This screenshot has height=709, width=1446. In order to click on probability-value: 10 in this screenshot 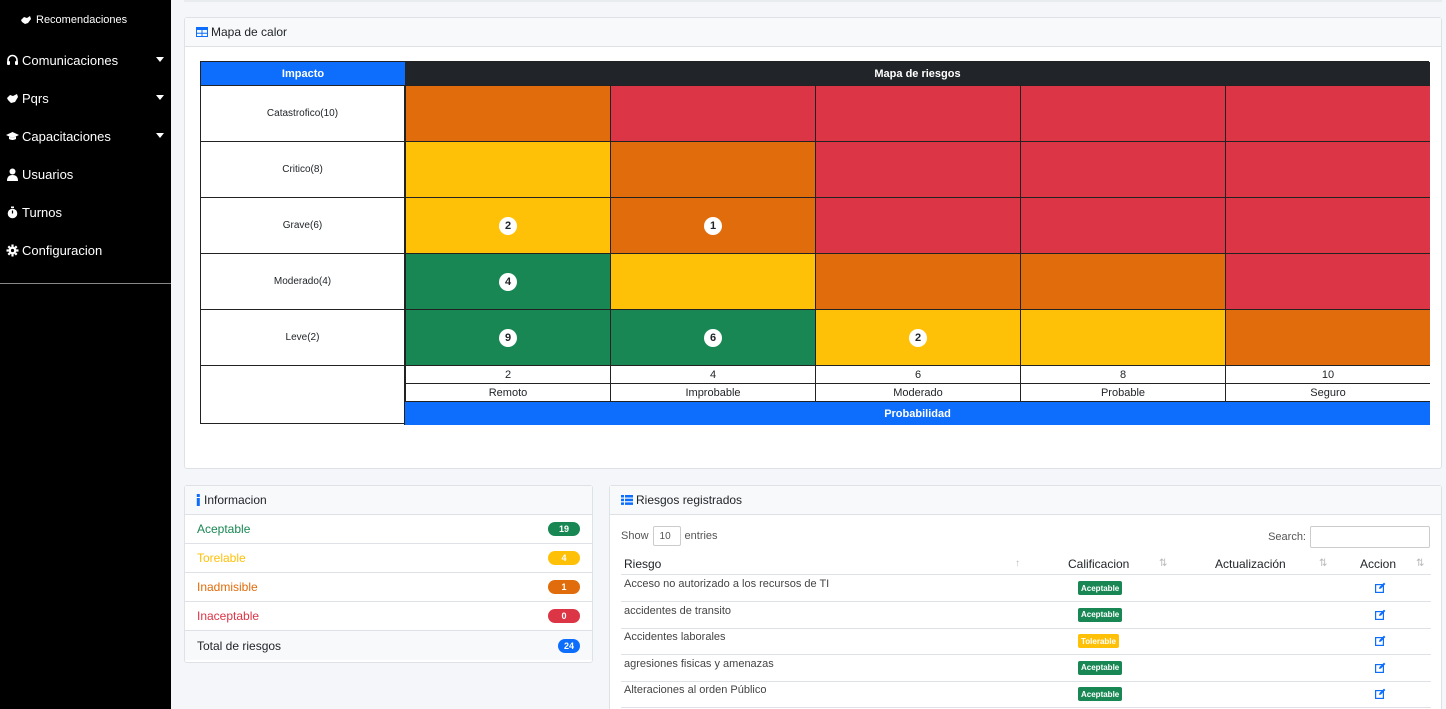, I will do `click(1327, 374)`.